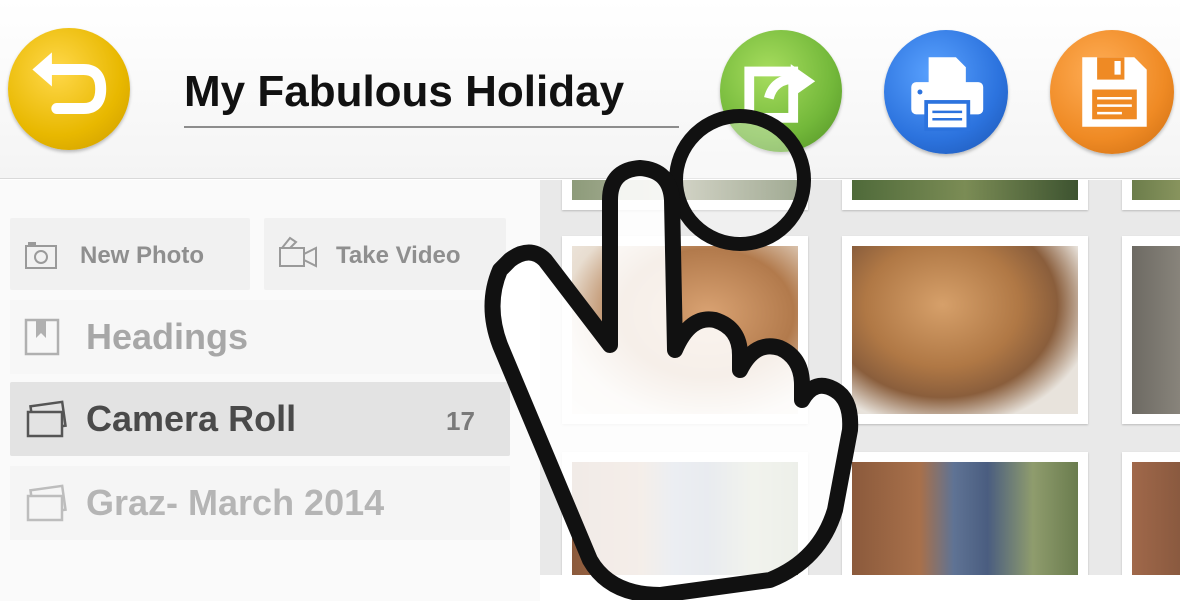 The image size is (1180, 601). I want to click on document-title-field: My Fabulous Holiday, so click(431, 95).